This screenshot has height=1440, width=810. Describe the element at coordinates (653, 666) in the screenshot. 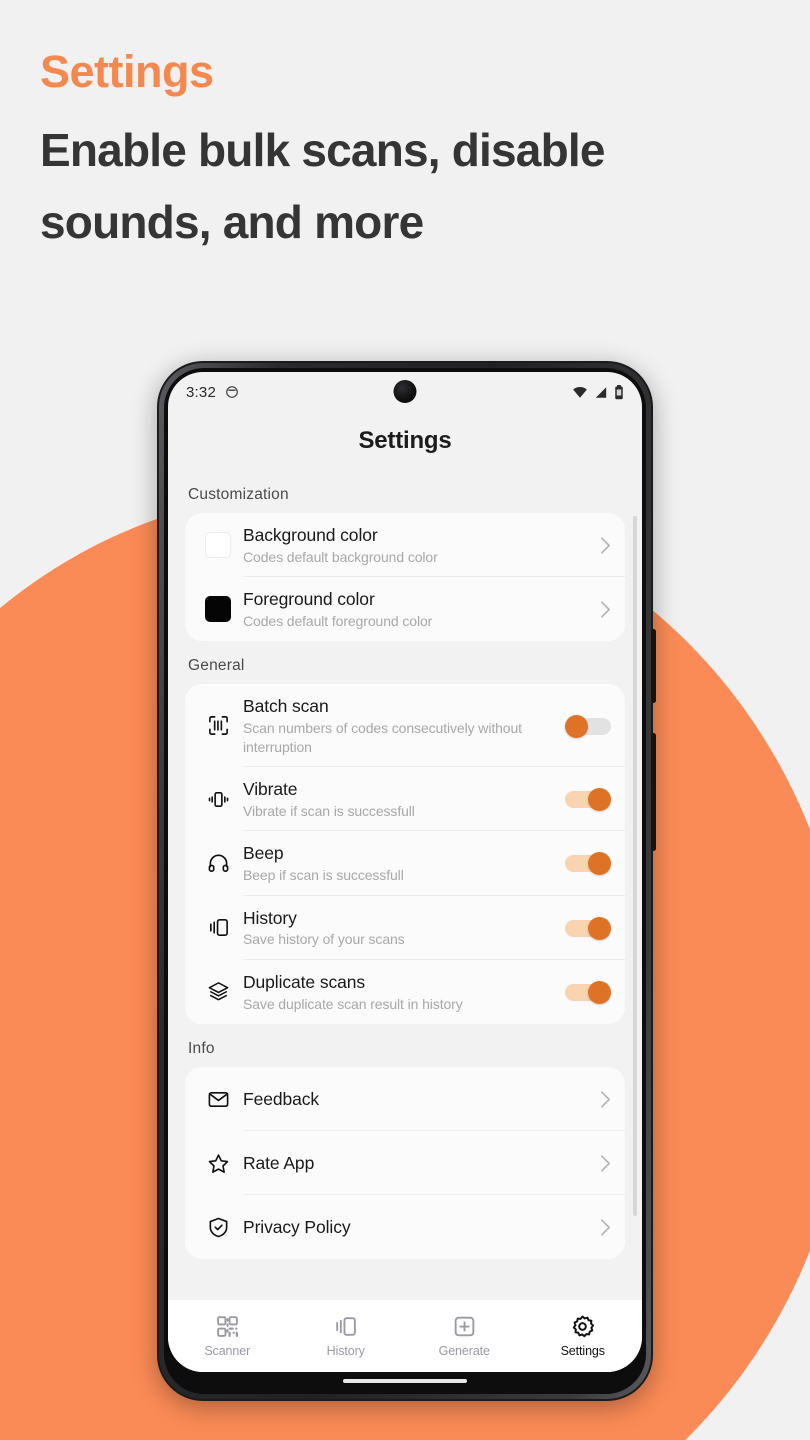

I see `phone-power-button` at that location.